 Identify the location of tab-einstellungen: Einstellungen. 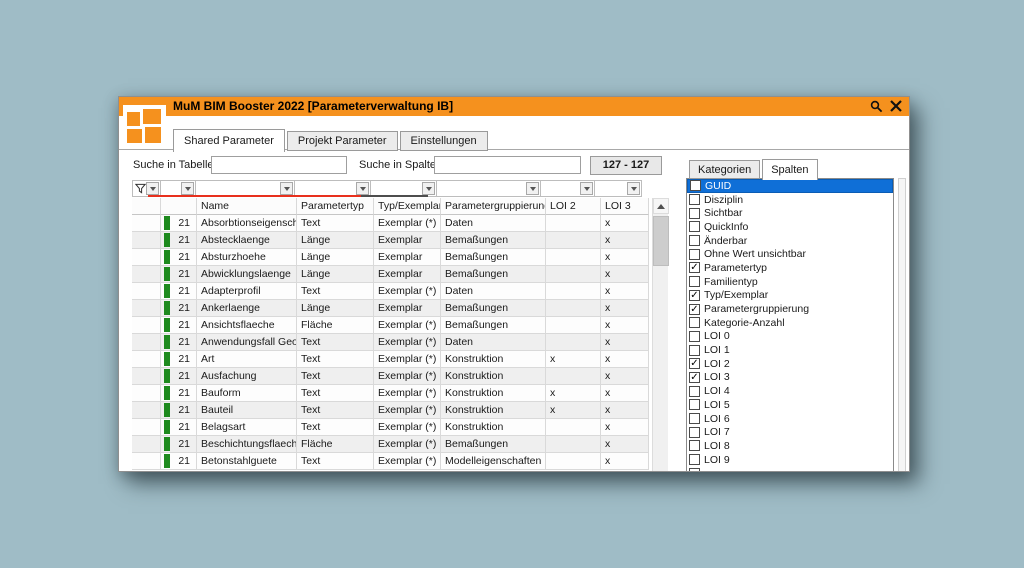
(443, 141).